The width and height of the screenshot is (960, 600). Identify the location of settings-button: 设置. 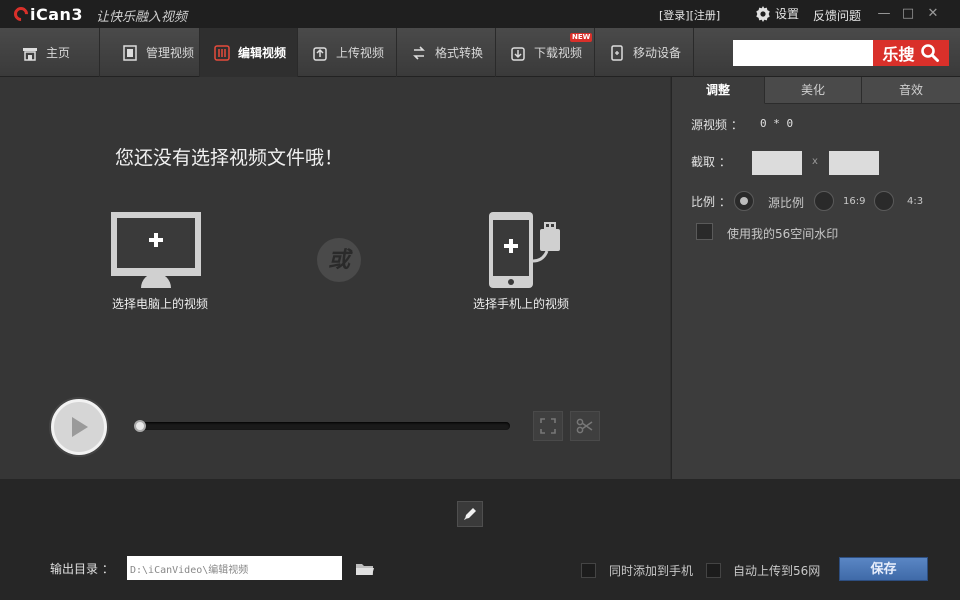
(777, 13).